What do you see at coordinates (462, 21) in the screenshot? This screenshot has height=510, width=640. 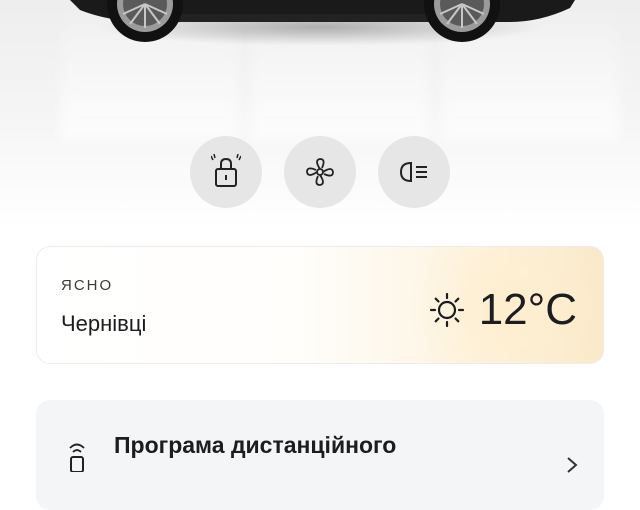 I see `car-wheel-right` at bounding box center [462, 21].